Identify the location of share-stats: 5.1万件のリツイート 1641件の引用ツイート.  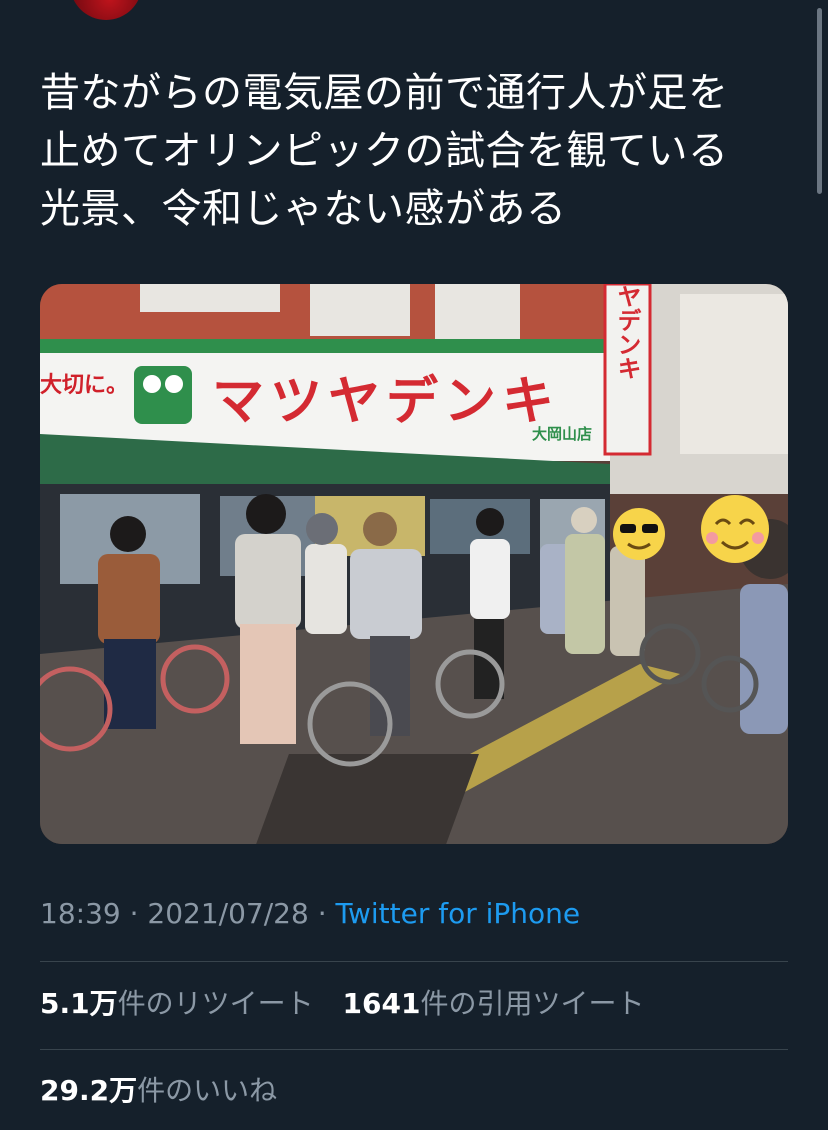
(352, 1004).